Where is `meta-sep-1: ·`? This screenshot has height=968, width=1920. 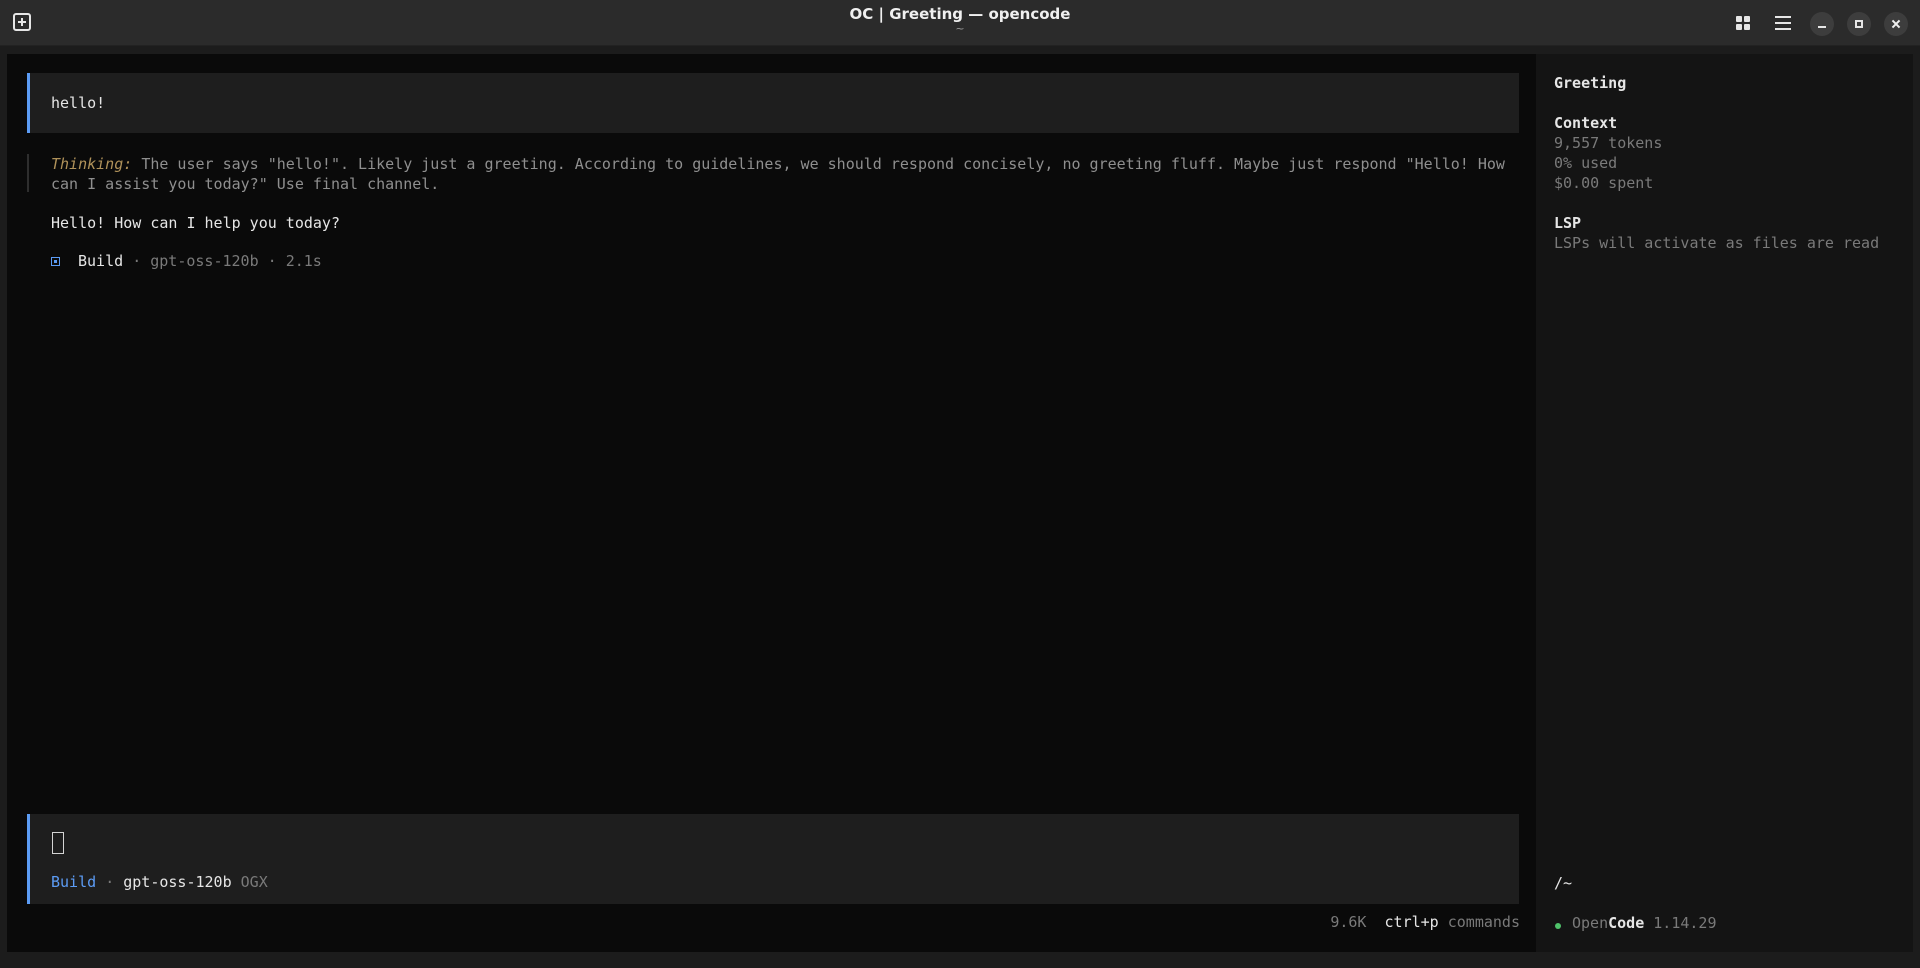 meta-sep-1: · is located at coordinates (137, 261).